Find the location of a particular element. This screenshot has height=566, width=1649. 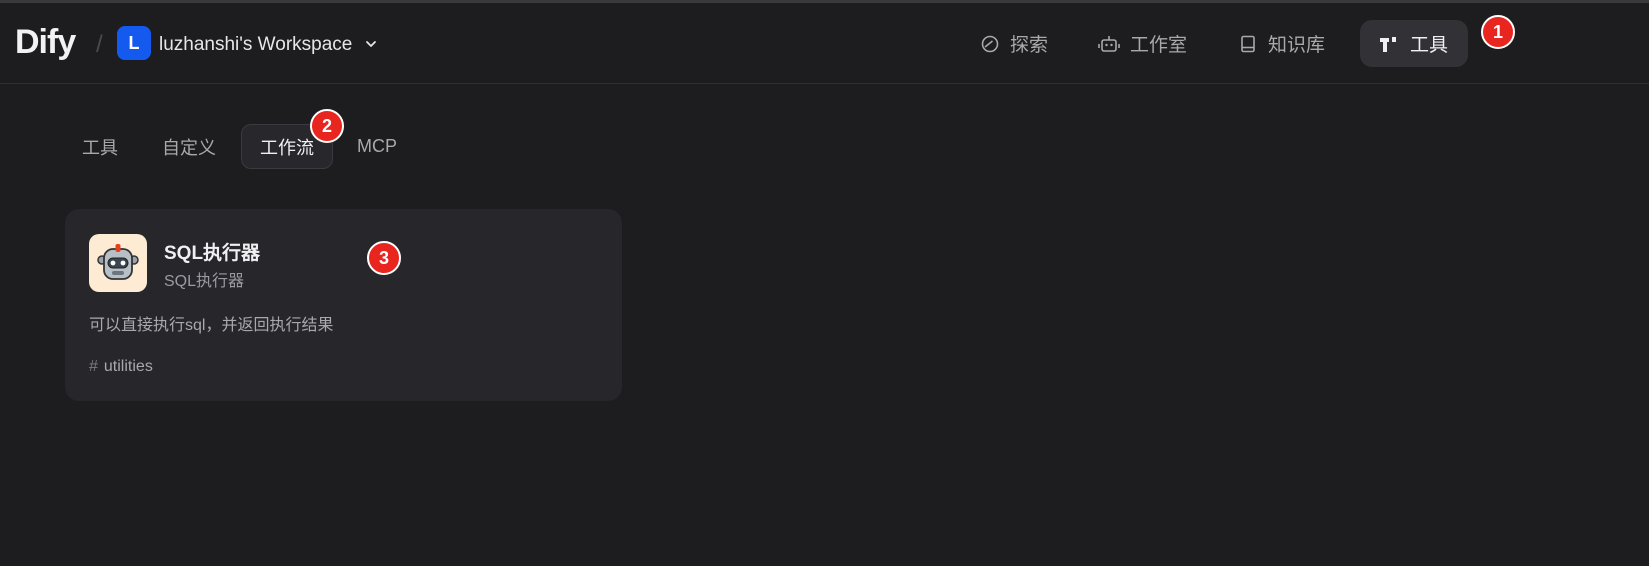

nav-knowledge: 知识库 is located at coordinates (1281, 43).